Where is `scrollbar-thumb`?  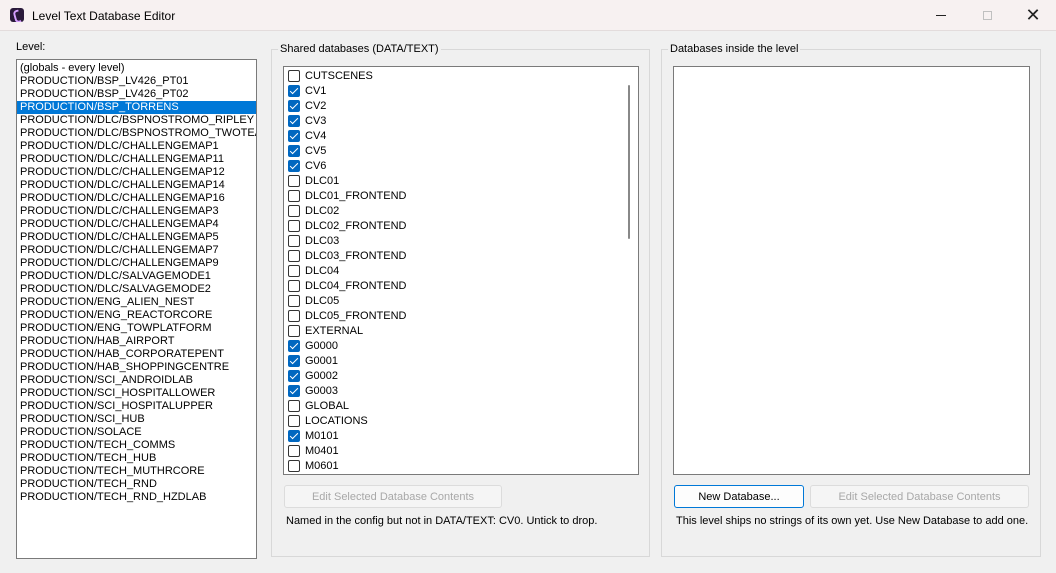
scrollbar-thumb is located at coordinates (629, 162).